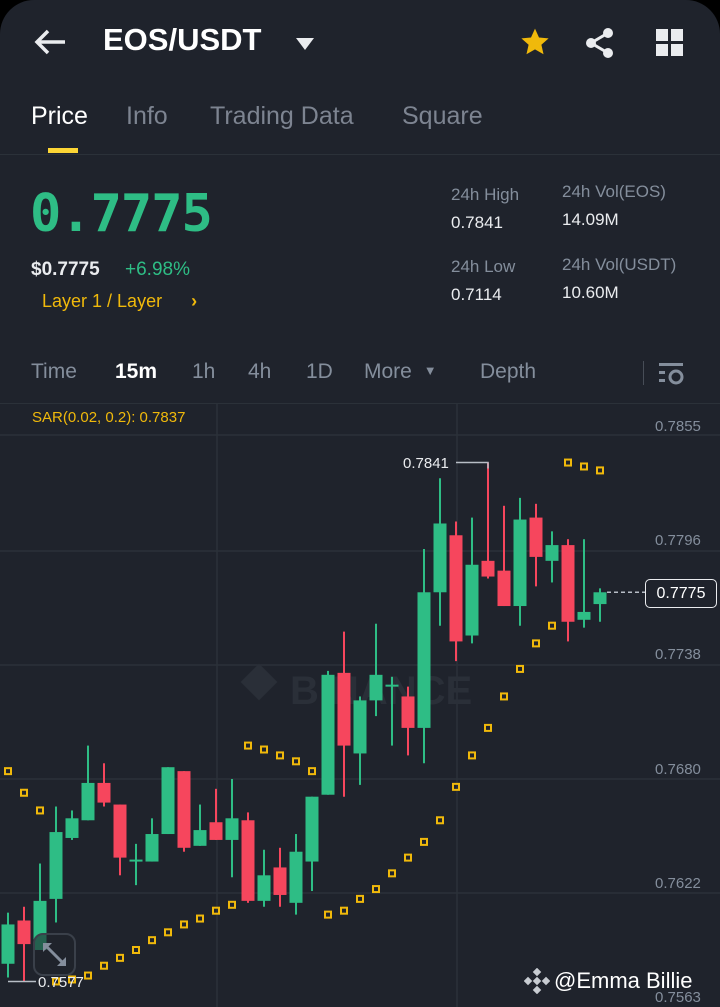  What do you see at coordinates (50, 42) in the screenshot?
I see `back-arrow-icon` at bounding box center [50, 42].